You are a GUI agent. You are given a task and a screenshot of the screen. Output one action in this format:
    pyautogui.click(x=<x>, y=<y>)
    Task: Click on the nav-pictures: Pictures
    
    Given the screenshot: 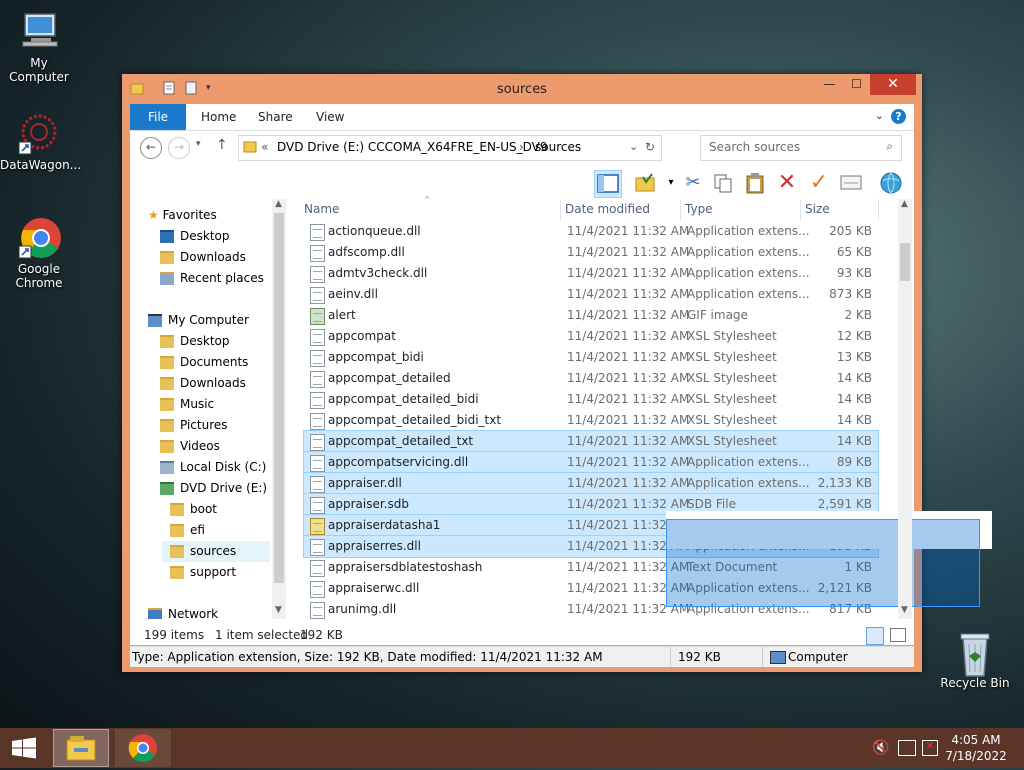 What is the action you would take?
    pyautogui.click(x=194, y=425)
    